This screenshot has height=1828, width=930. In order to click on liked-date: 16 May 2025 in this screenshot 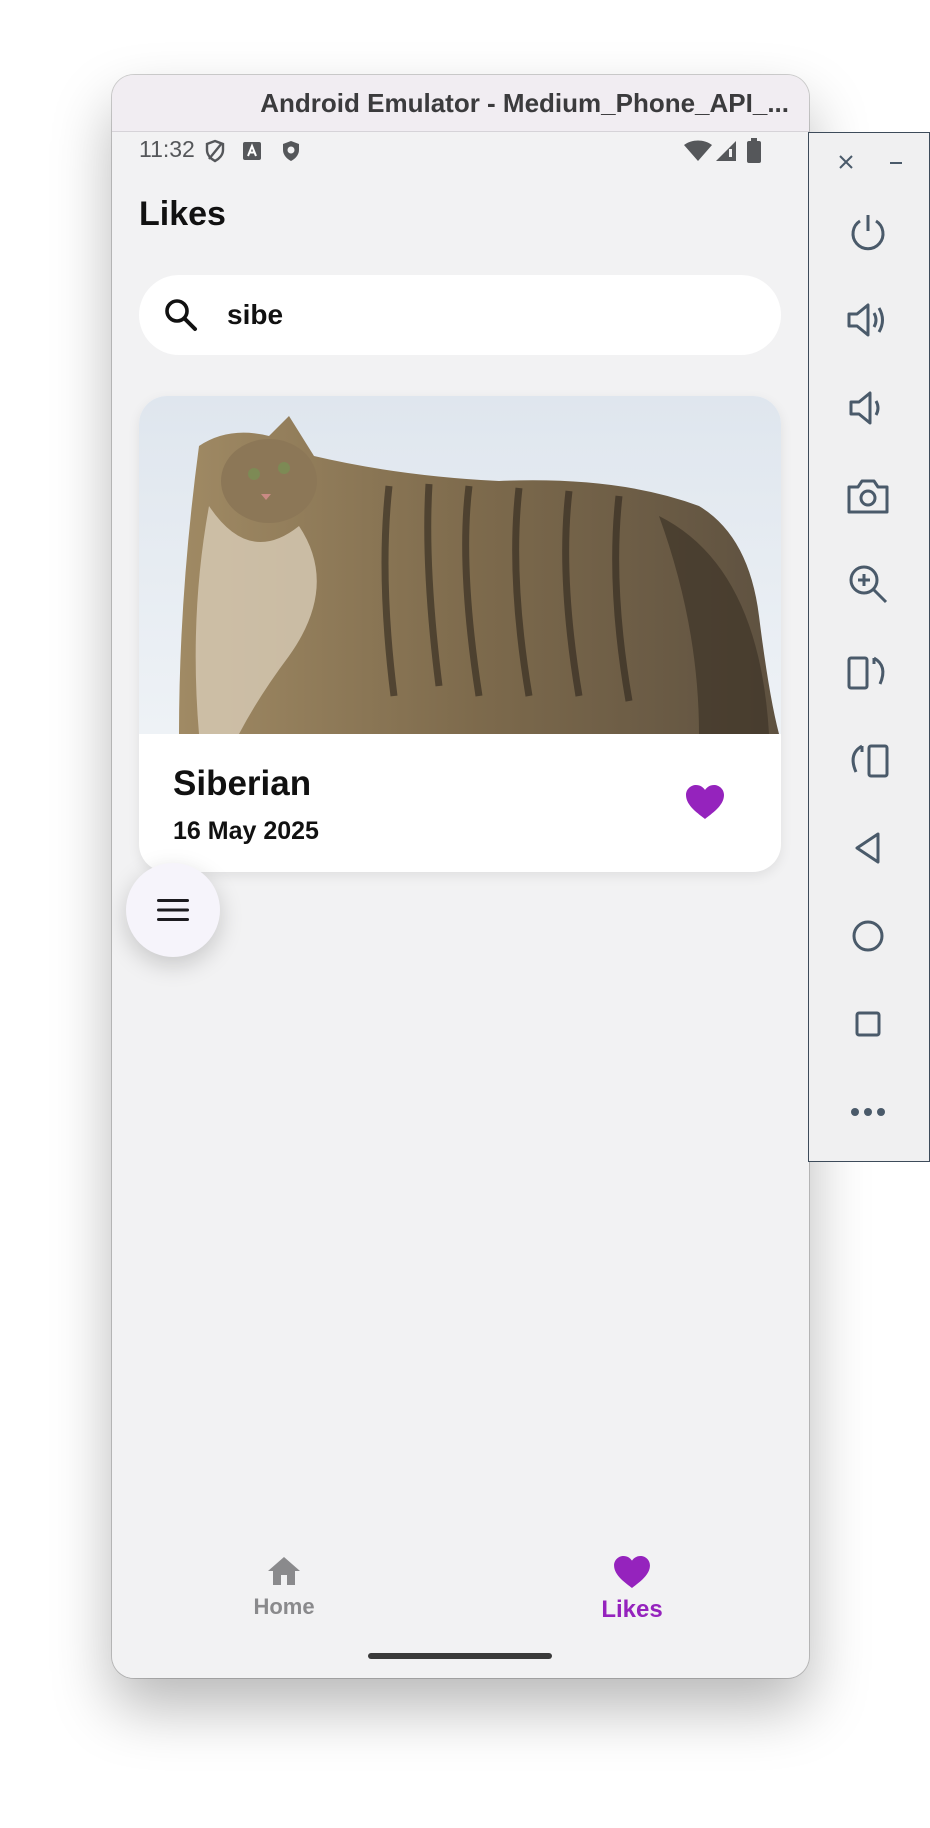, I will do `click(246, 831)`.